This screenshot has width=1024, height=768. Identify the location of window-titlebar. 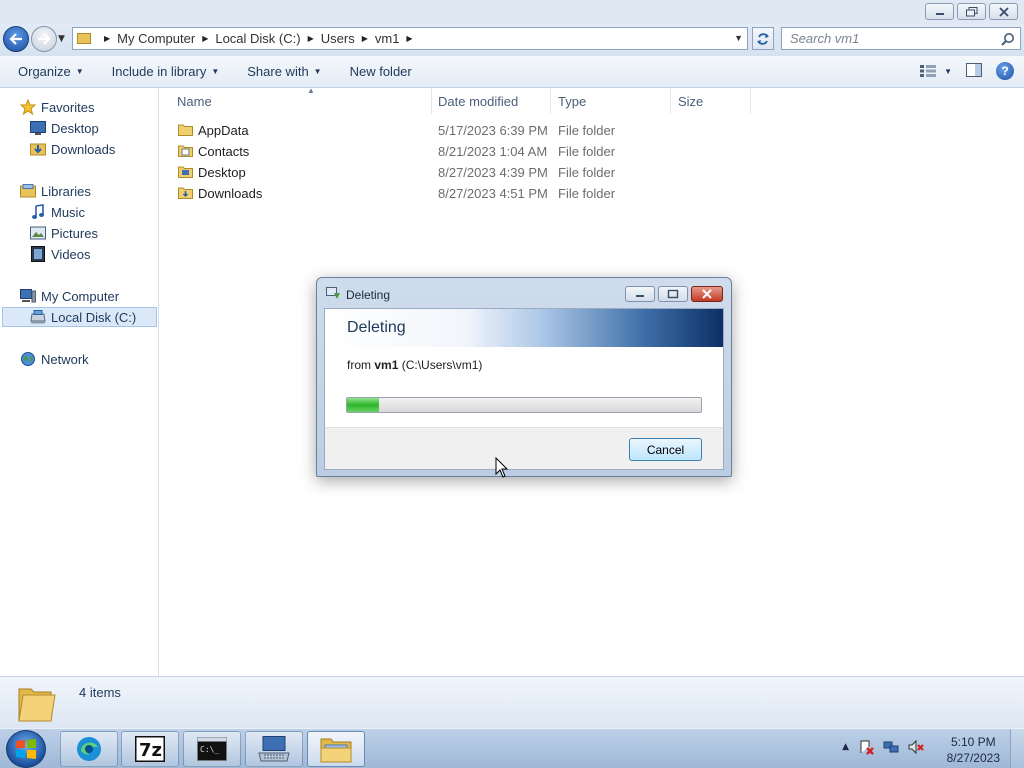
(512, 12).